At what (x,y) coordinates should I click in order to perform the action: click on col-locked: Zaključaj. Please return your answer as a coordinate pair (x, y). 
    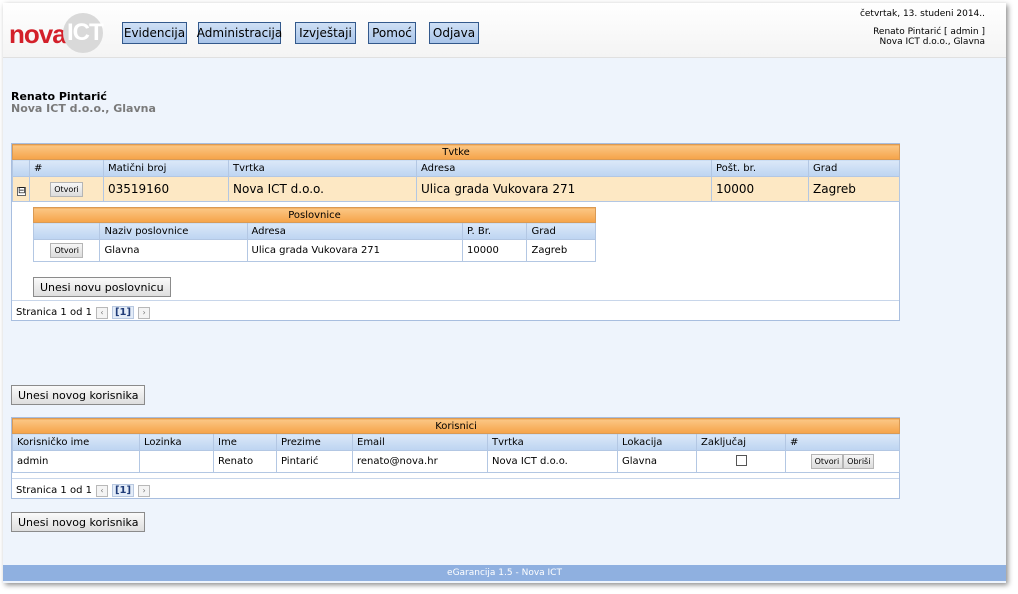
    Looking at the image, I should click on (741, 442).